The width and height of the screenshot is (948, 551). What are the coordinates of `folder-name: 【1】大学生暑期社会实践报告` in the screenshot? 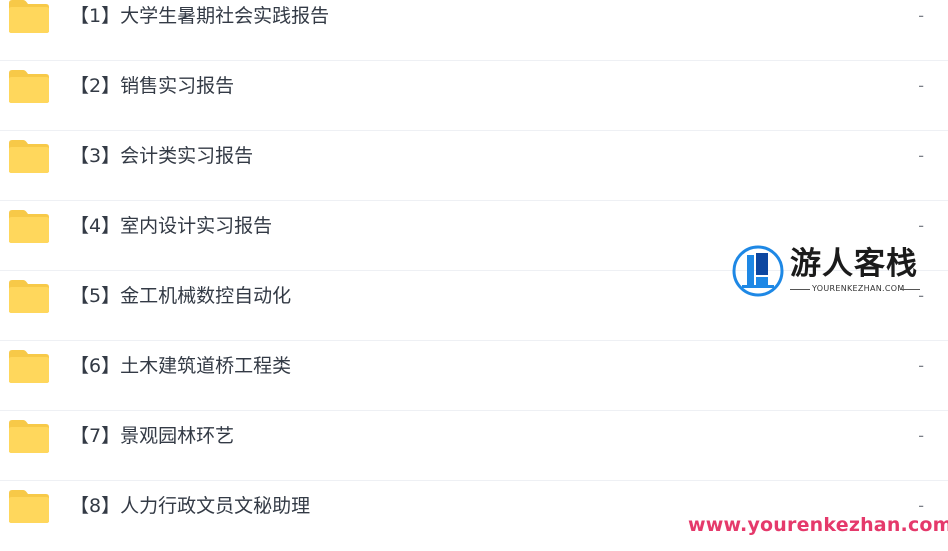 It's located at (199, 16).